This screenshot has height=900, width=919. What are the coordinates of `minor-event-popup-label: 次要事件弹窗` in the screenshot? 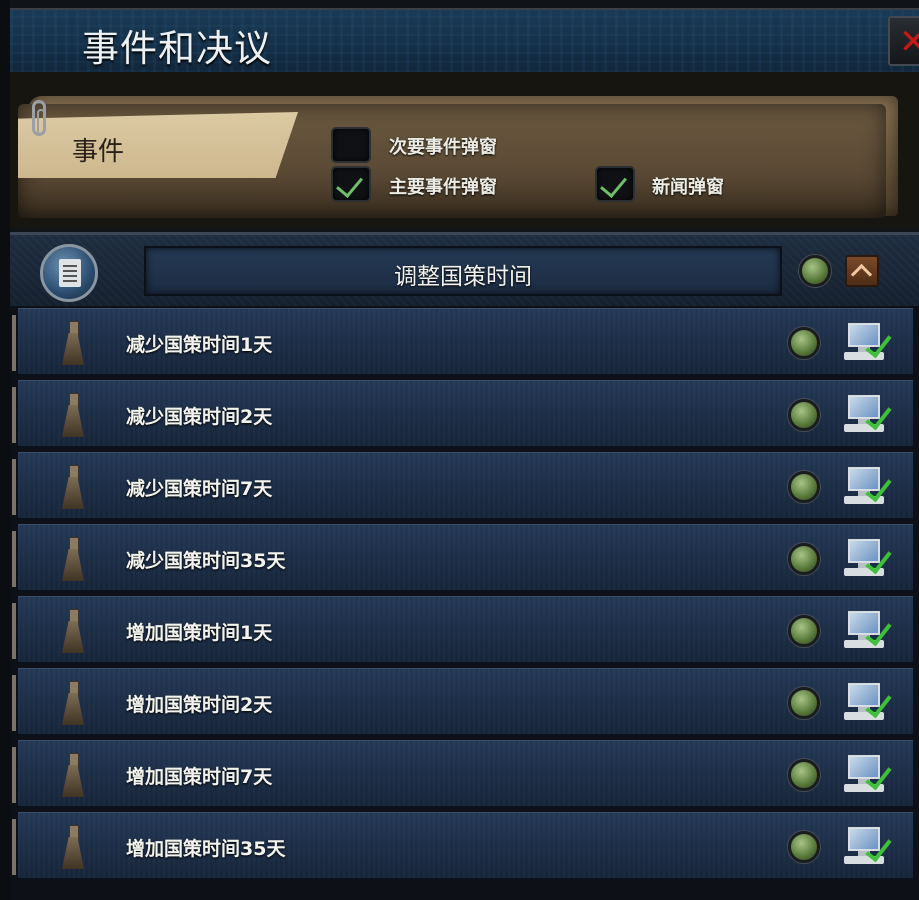 It's located at (443, 147).